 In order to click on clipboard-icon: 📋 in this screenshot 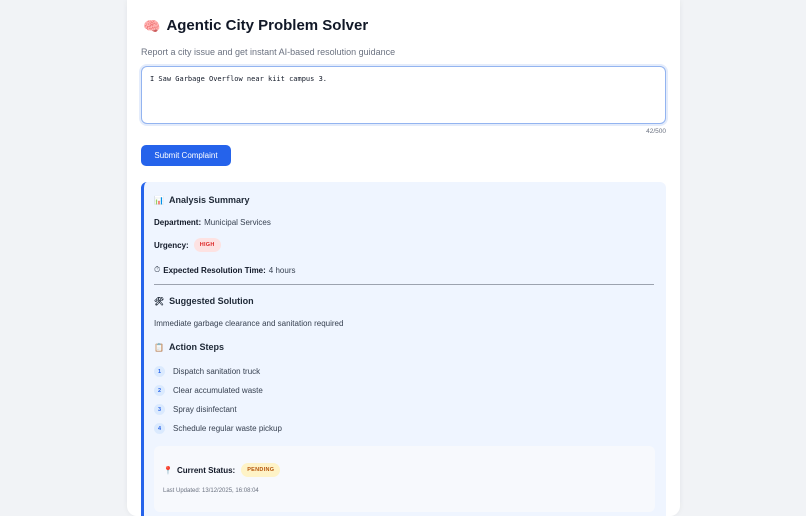, I will do `click(159, 347)`.